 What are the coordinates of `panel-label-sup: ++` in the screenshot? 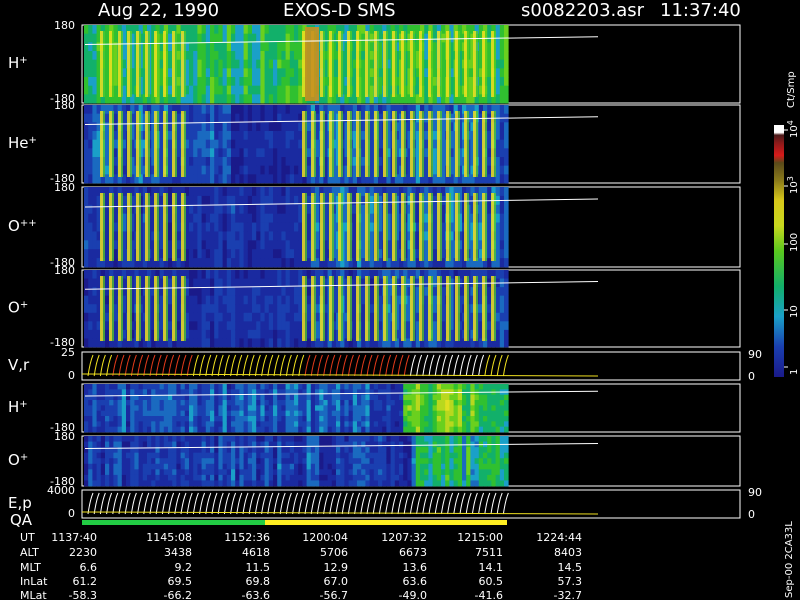 It's located at (28, 223).